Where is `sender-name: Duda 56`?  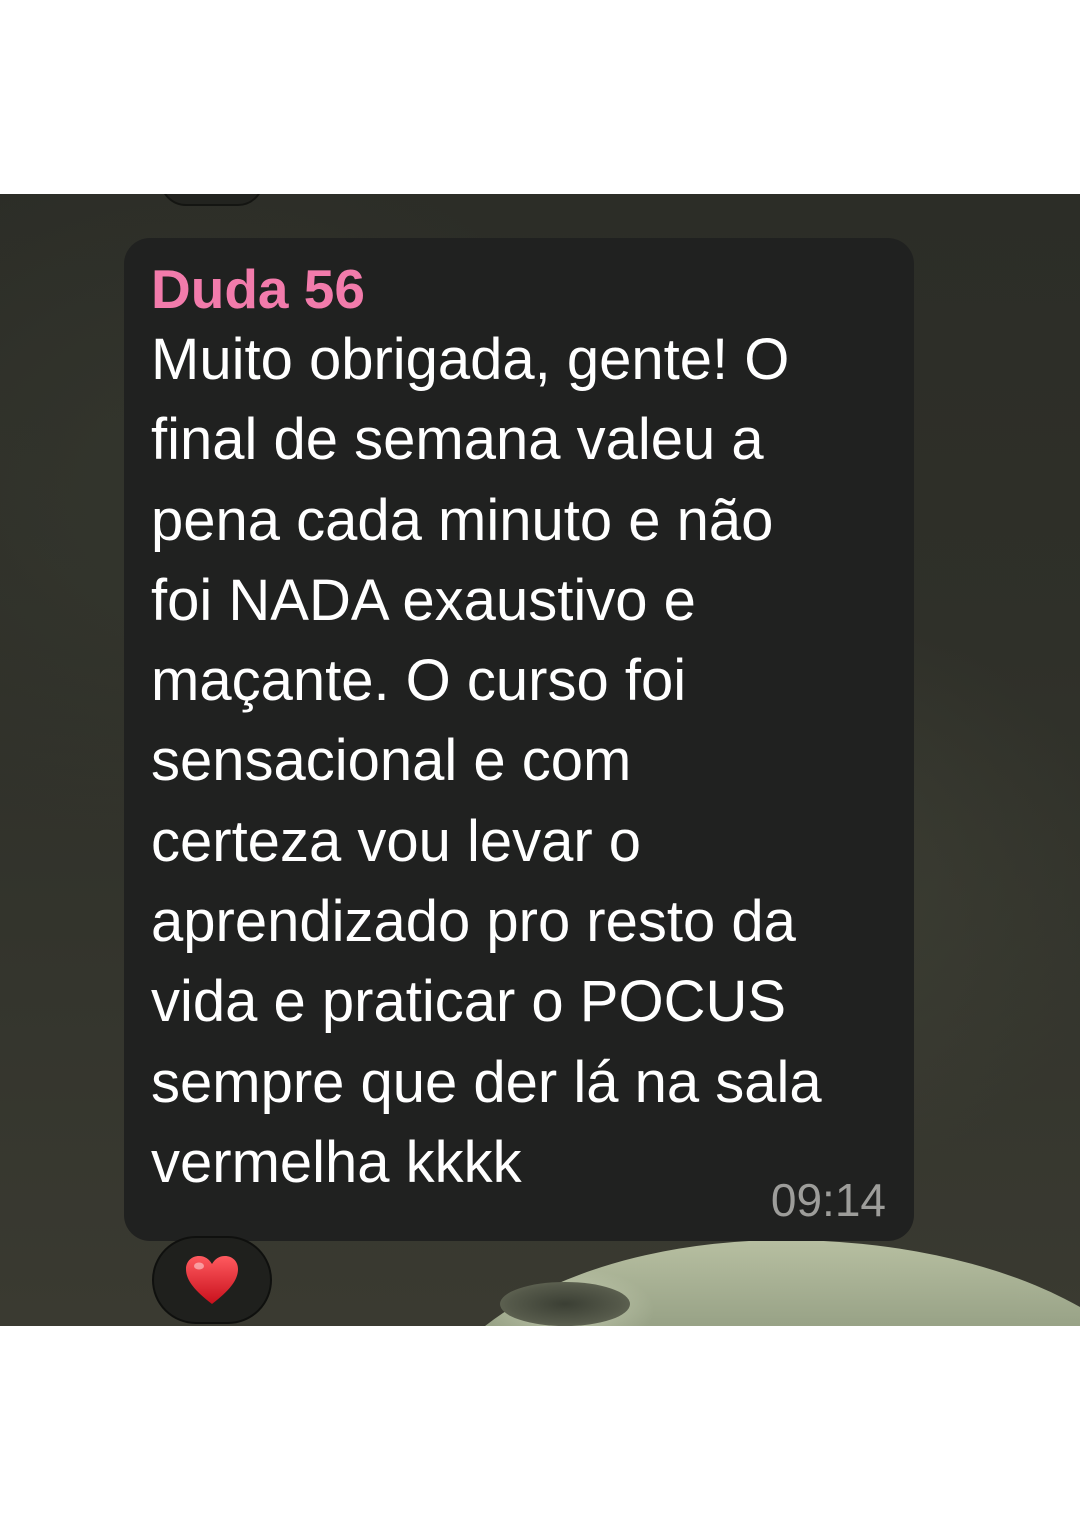 sender-name: Duda 56 is located at coordinates (518, 289).